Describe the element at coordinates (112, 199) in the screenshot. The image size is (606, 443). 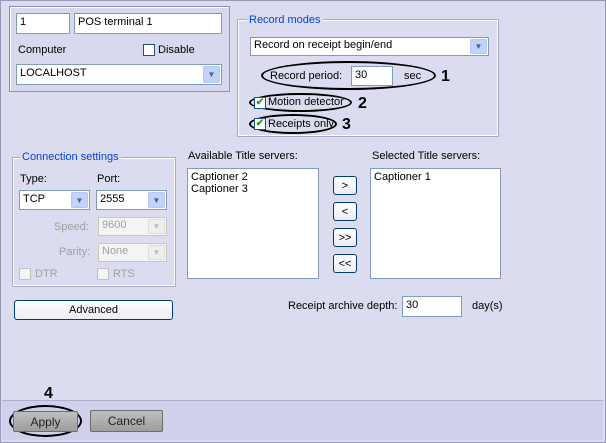
I see `port-value: 2555` at that location.